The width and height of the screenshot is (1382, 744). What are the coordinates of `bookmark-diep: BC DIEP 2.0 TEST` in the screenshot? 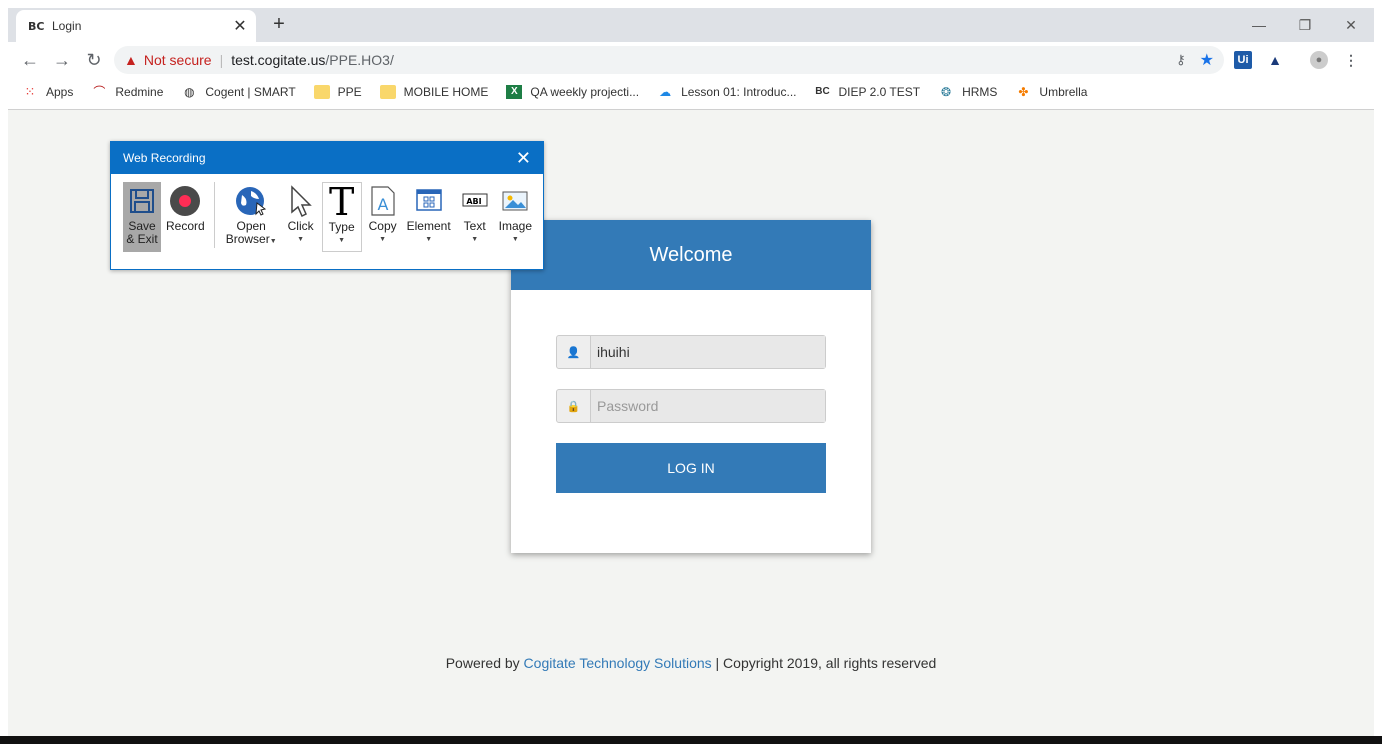 It's located at (867, 92).